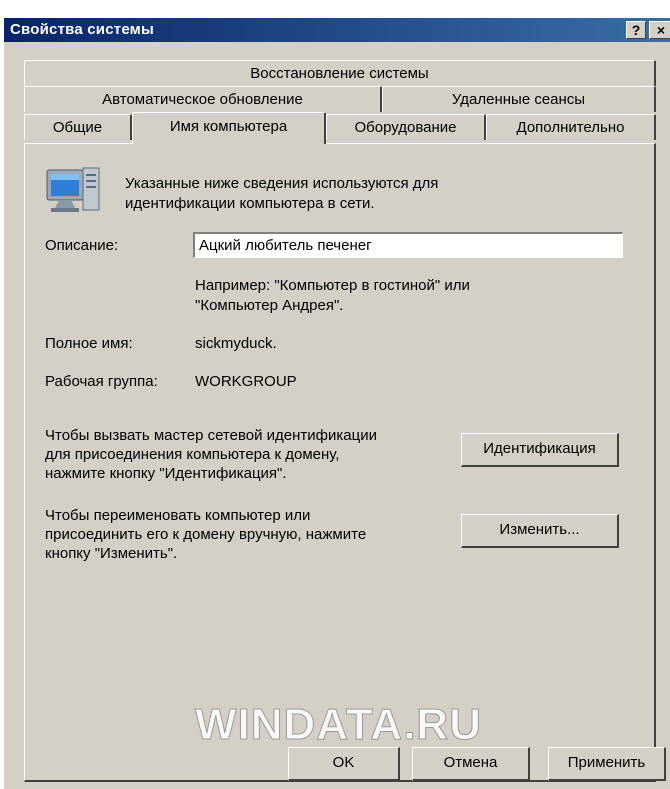 The width and height of the screenshot is (670, 789). What do you see at coordinates (229, 128) in the screenshot?
I see `tab-computer-name: Имя компьютера` at bounding box center [229, 128].